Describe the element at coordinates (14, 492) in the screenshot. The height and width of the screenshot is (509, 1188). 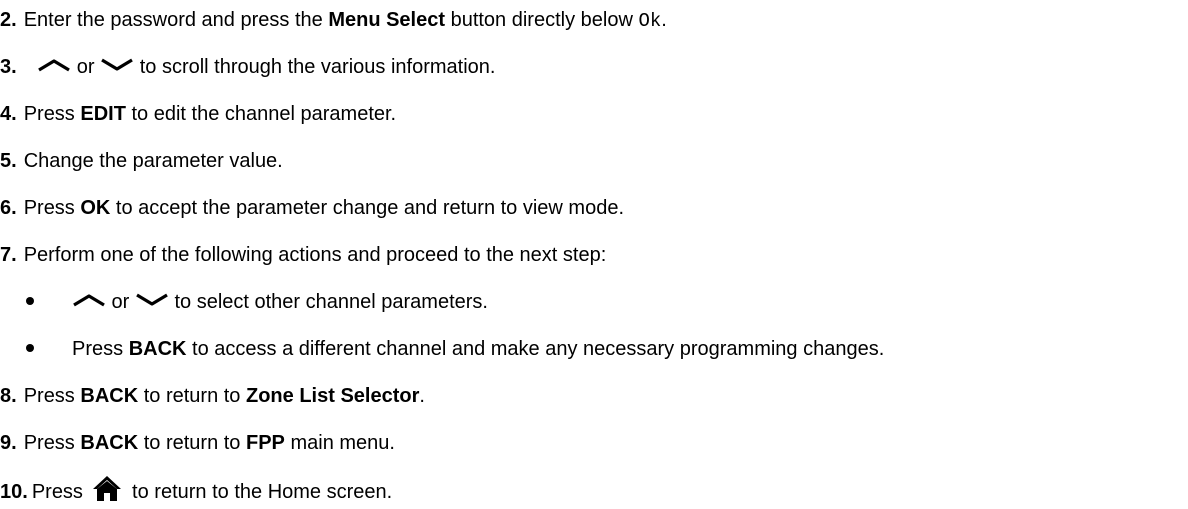
I see `step-number: 10.` at that location.